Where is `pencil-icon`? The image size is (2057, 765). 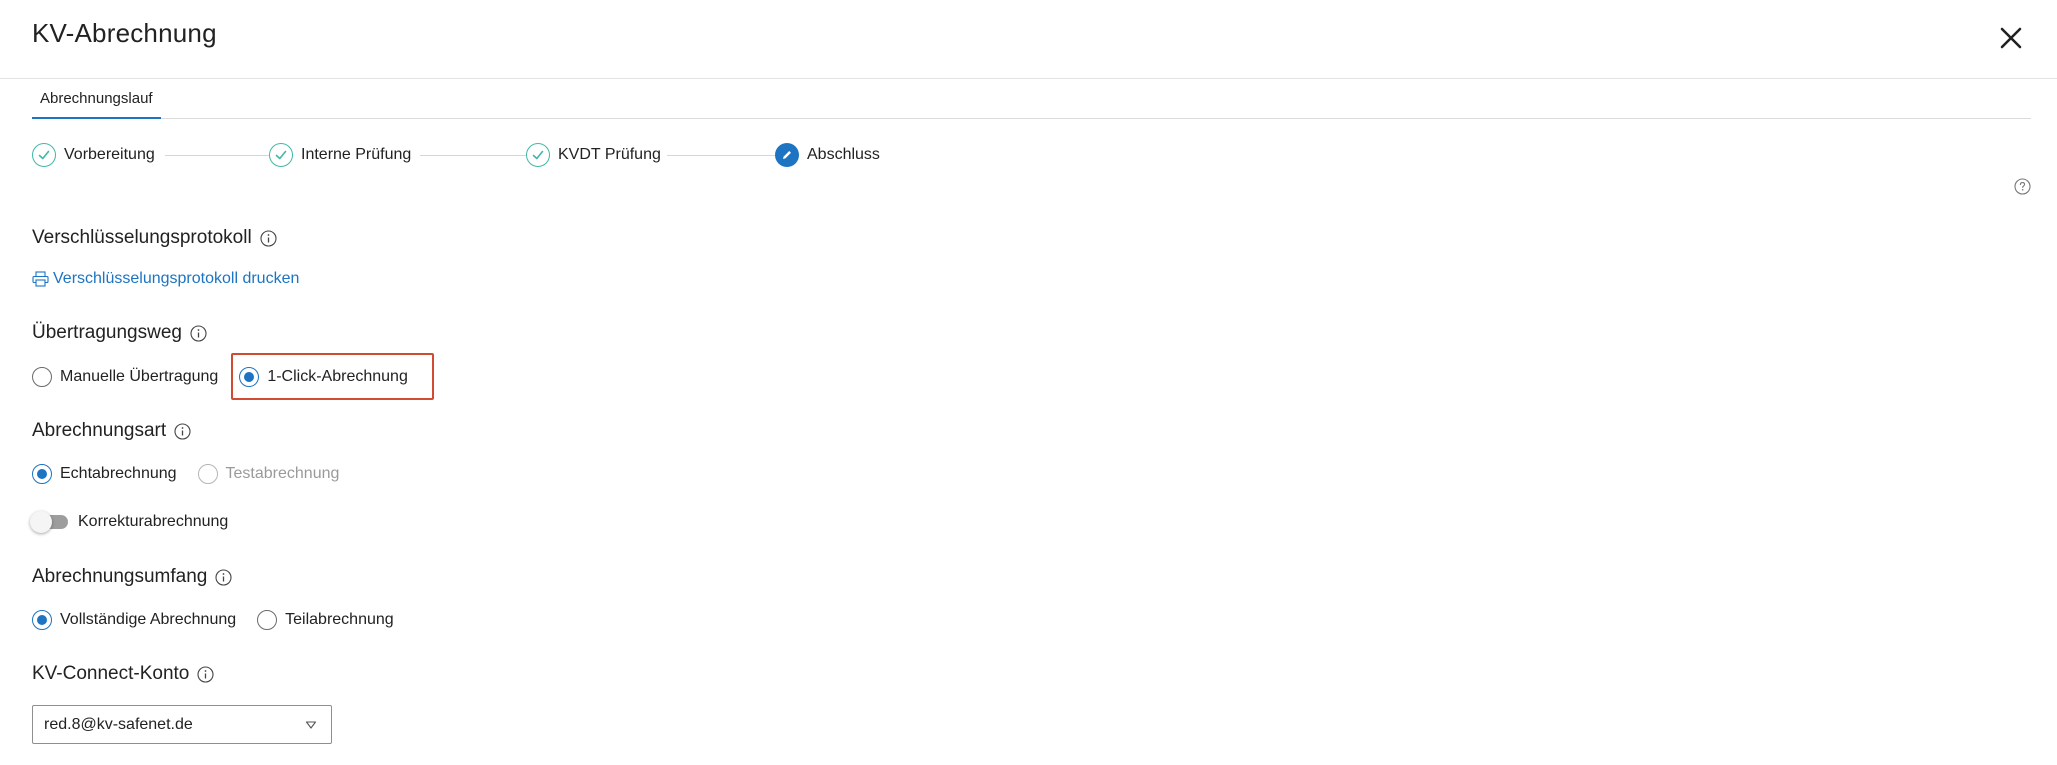 pencil-icon is located at coordinates (787, 155).